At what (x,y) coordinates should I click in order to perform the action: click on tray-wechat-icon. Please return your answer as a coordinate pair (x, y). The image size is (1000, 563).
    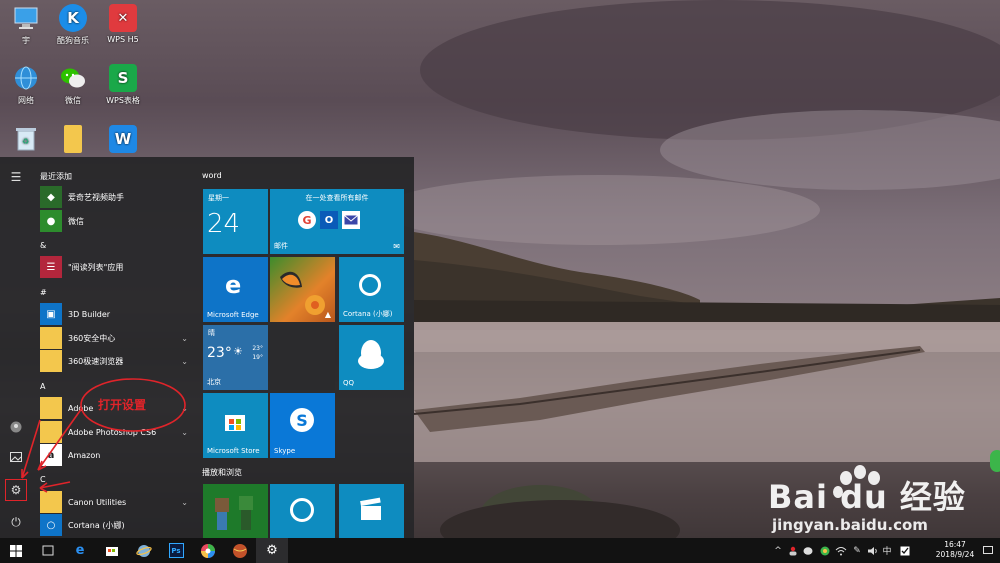
    Looking at the image, I should click on (809, 550).